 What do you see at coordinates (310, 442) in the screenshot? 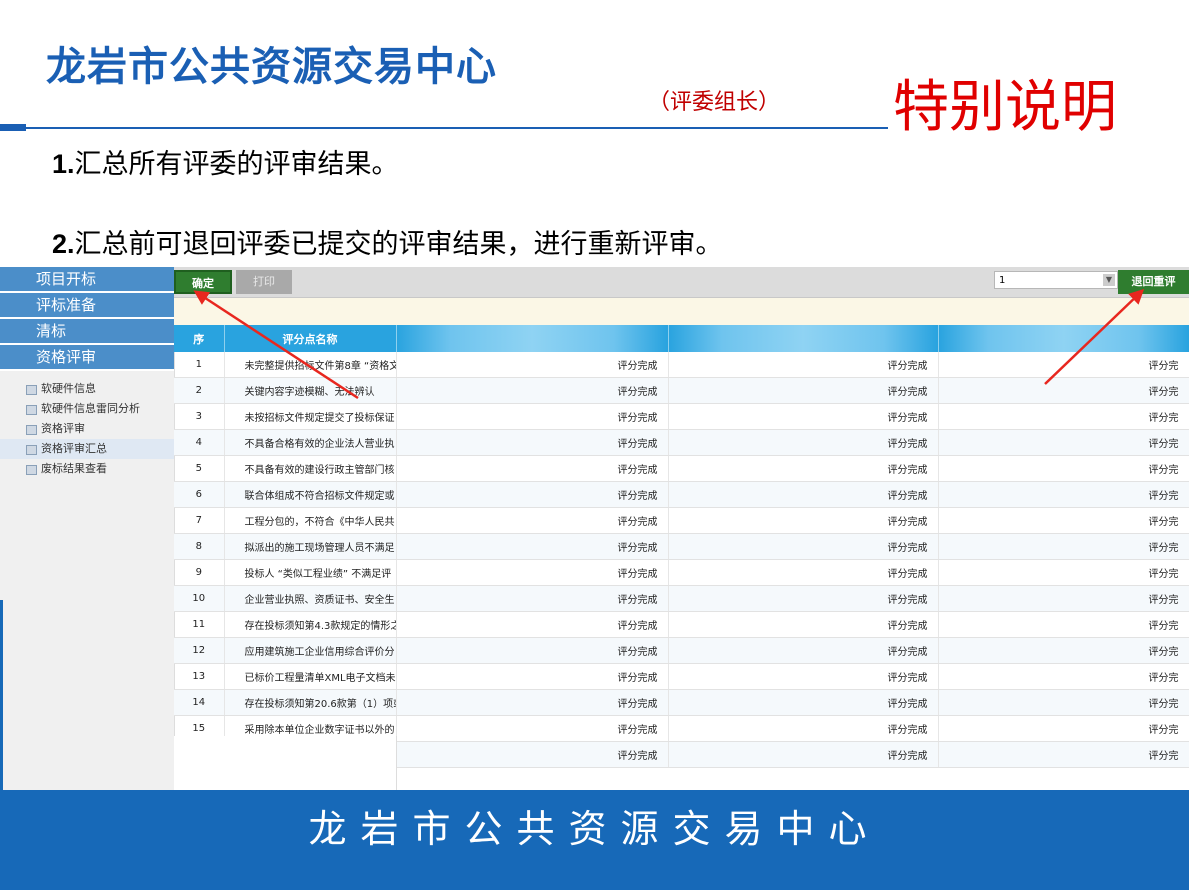
I see `row-item-name: 不具备合格有效的企业法人营业执` at bounding box center [310, 442].